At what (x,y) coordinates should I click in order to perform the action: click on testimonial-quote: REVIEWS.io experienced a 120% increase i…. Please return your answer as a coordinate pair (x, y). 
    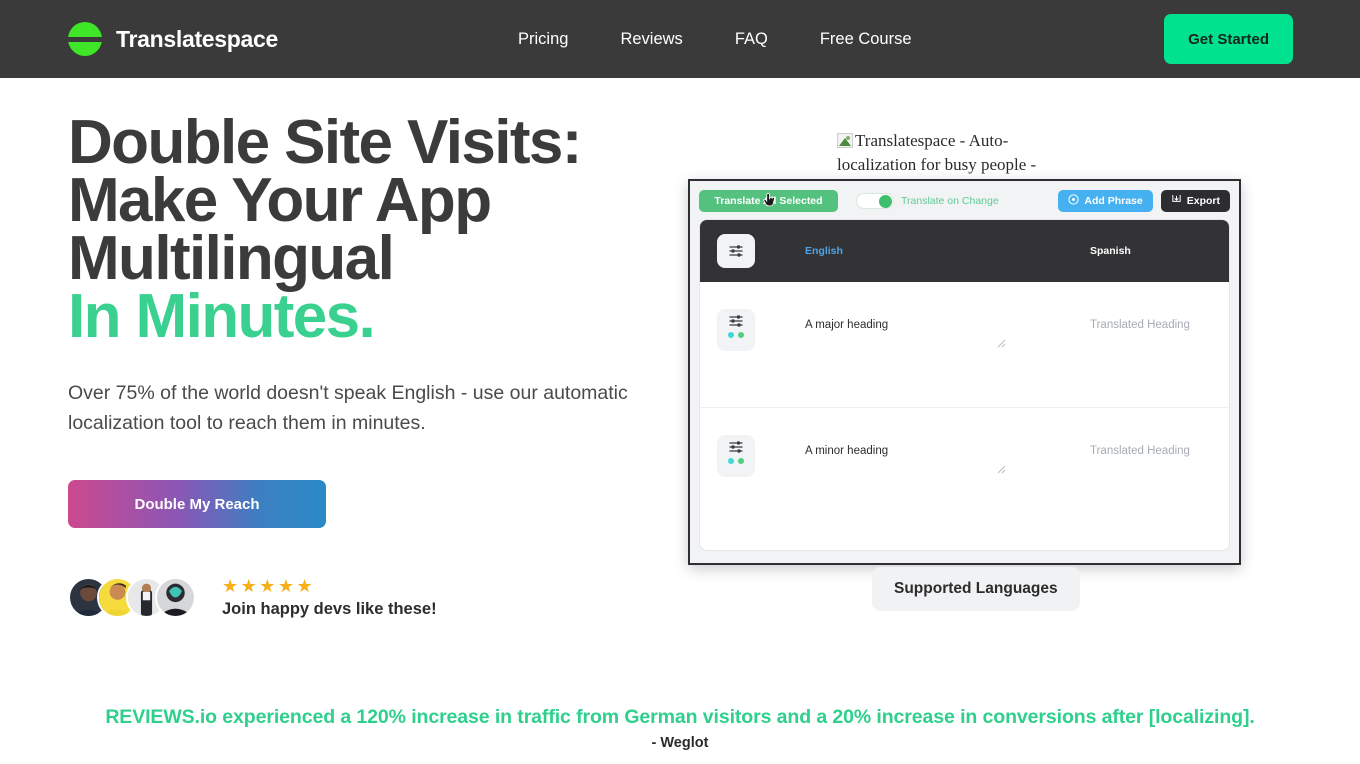
    Looking at the image, I should click on (680, 717).